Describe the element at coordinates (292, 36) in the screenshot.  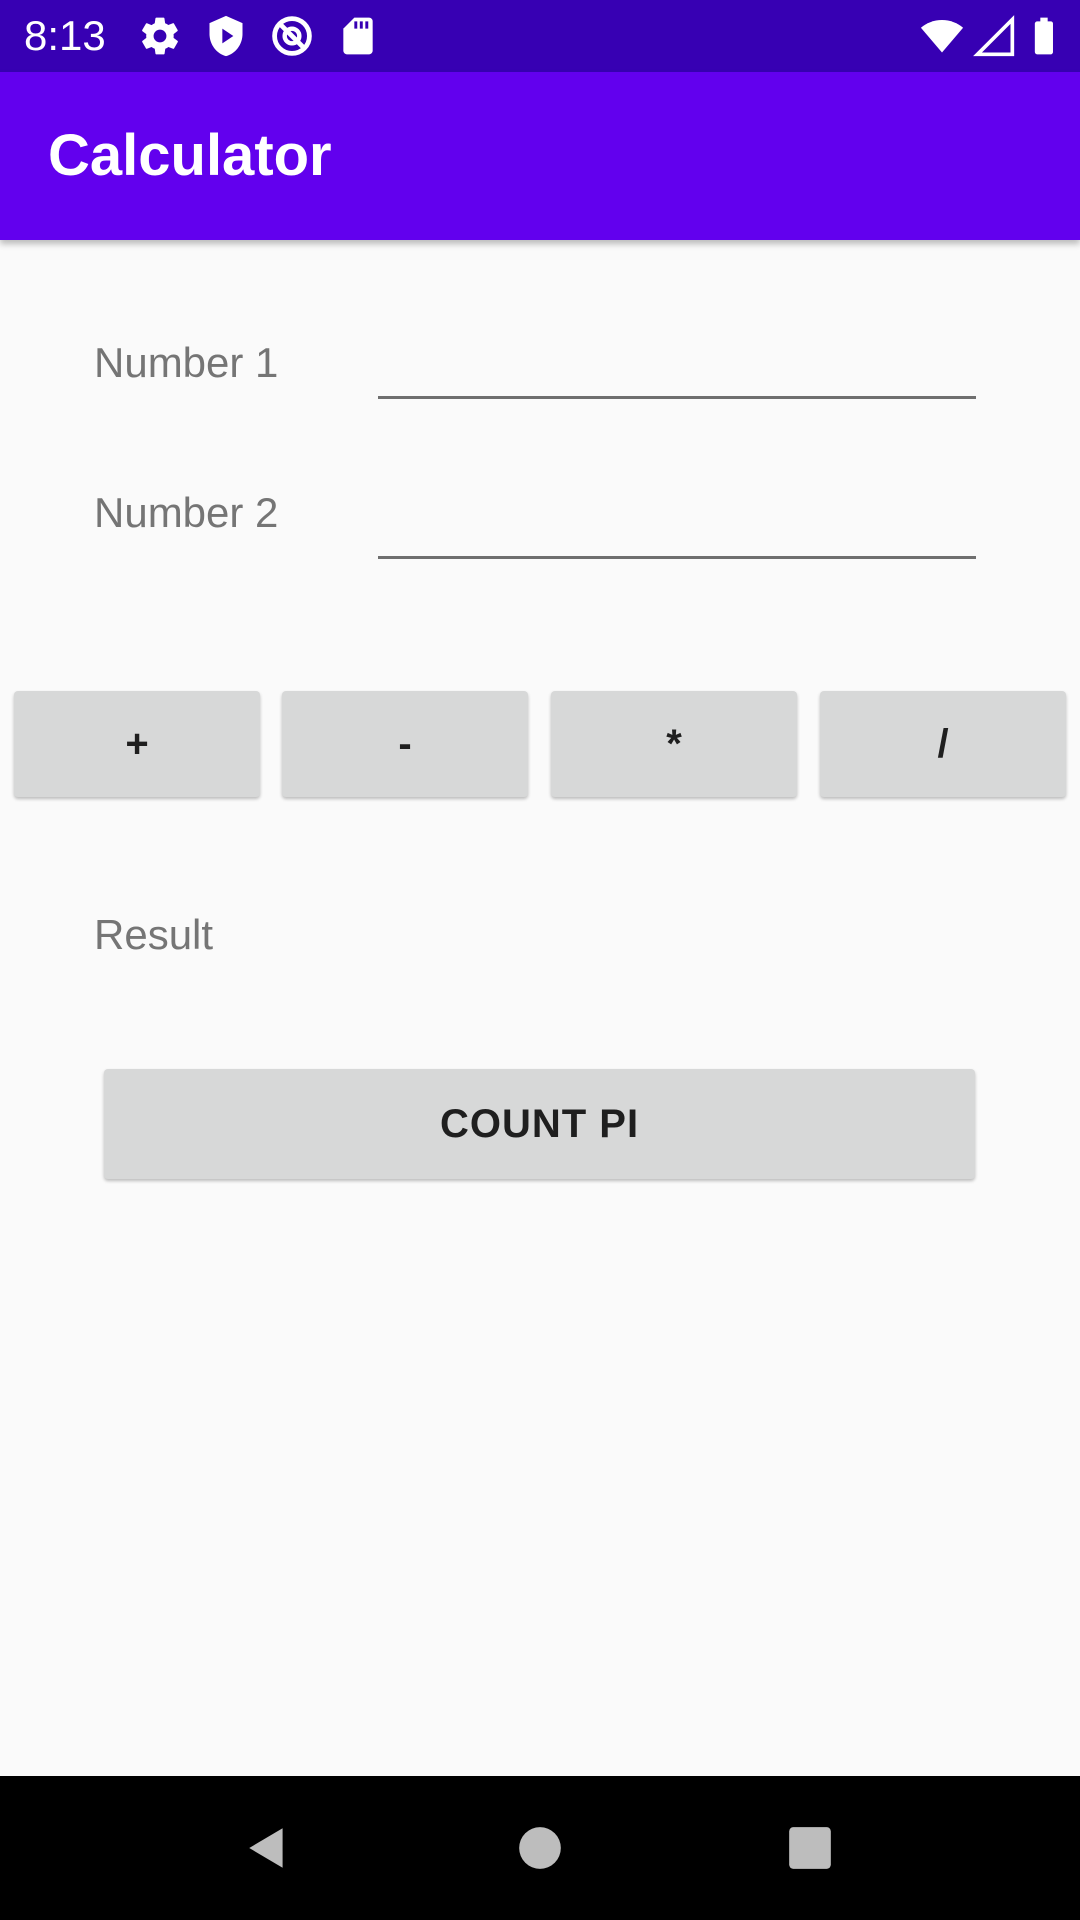
I see `at-sign-icon` at that location.